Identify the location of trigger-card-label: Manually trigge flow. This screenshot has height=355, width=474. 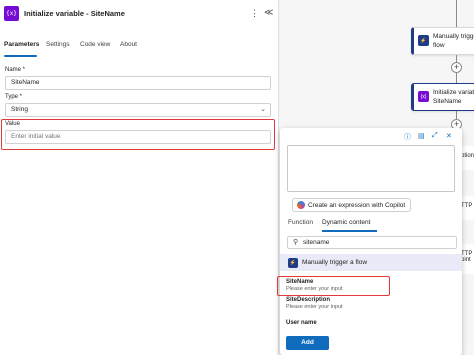
(453, 41).